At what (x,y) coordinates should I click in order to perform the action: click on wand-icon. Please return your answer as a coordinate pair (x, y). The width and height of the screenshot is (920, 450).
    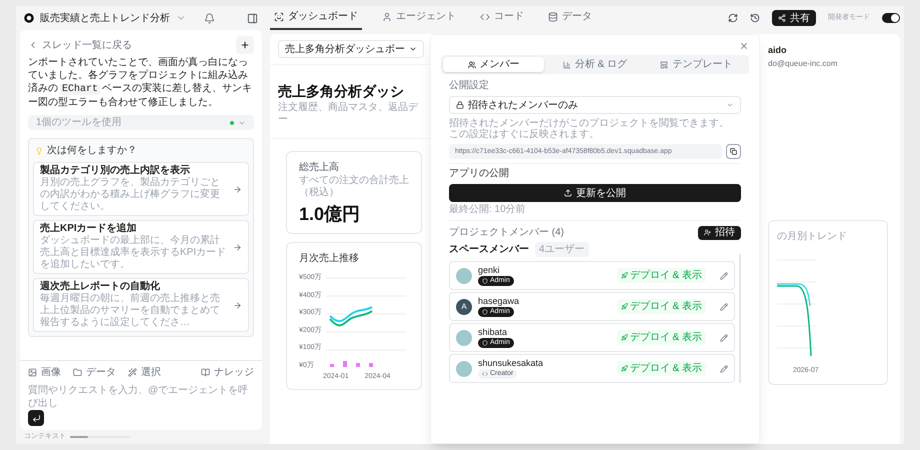
    Looking at the image, I should click on (132, 372).